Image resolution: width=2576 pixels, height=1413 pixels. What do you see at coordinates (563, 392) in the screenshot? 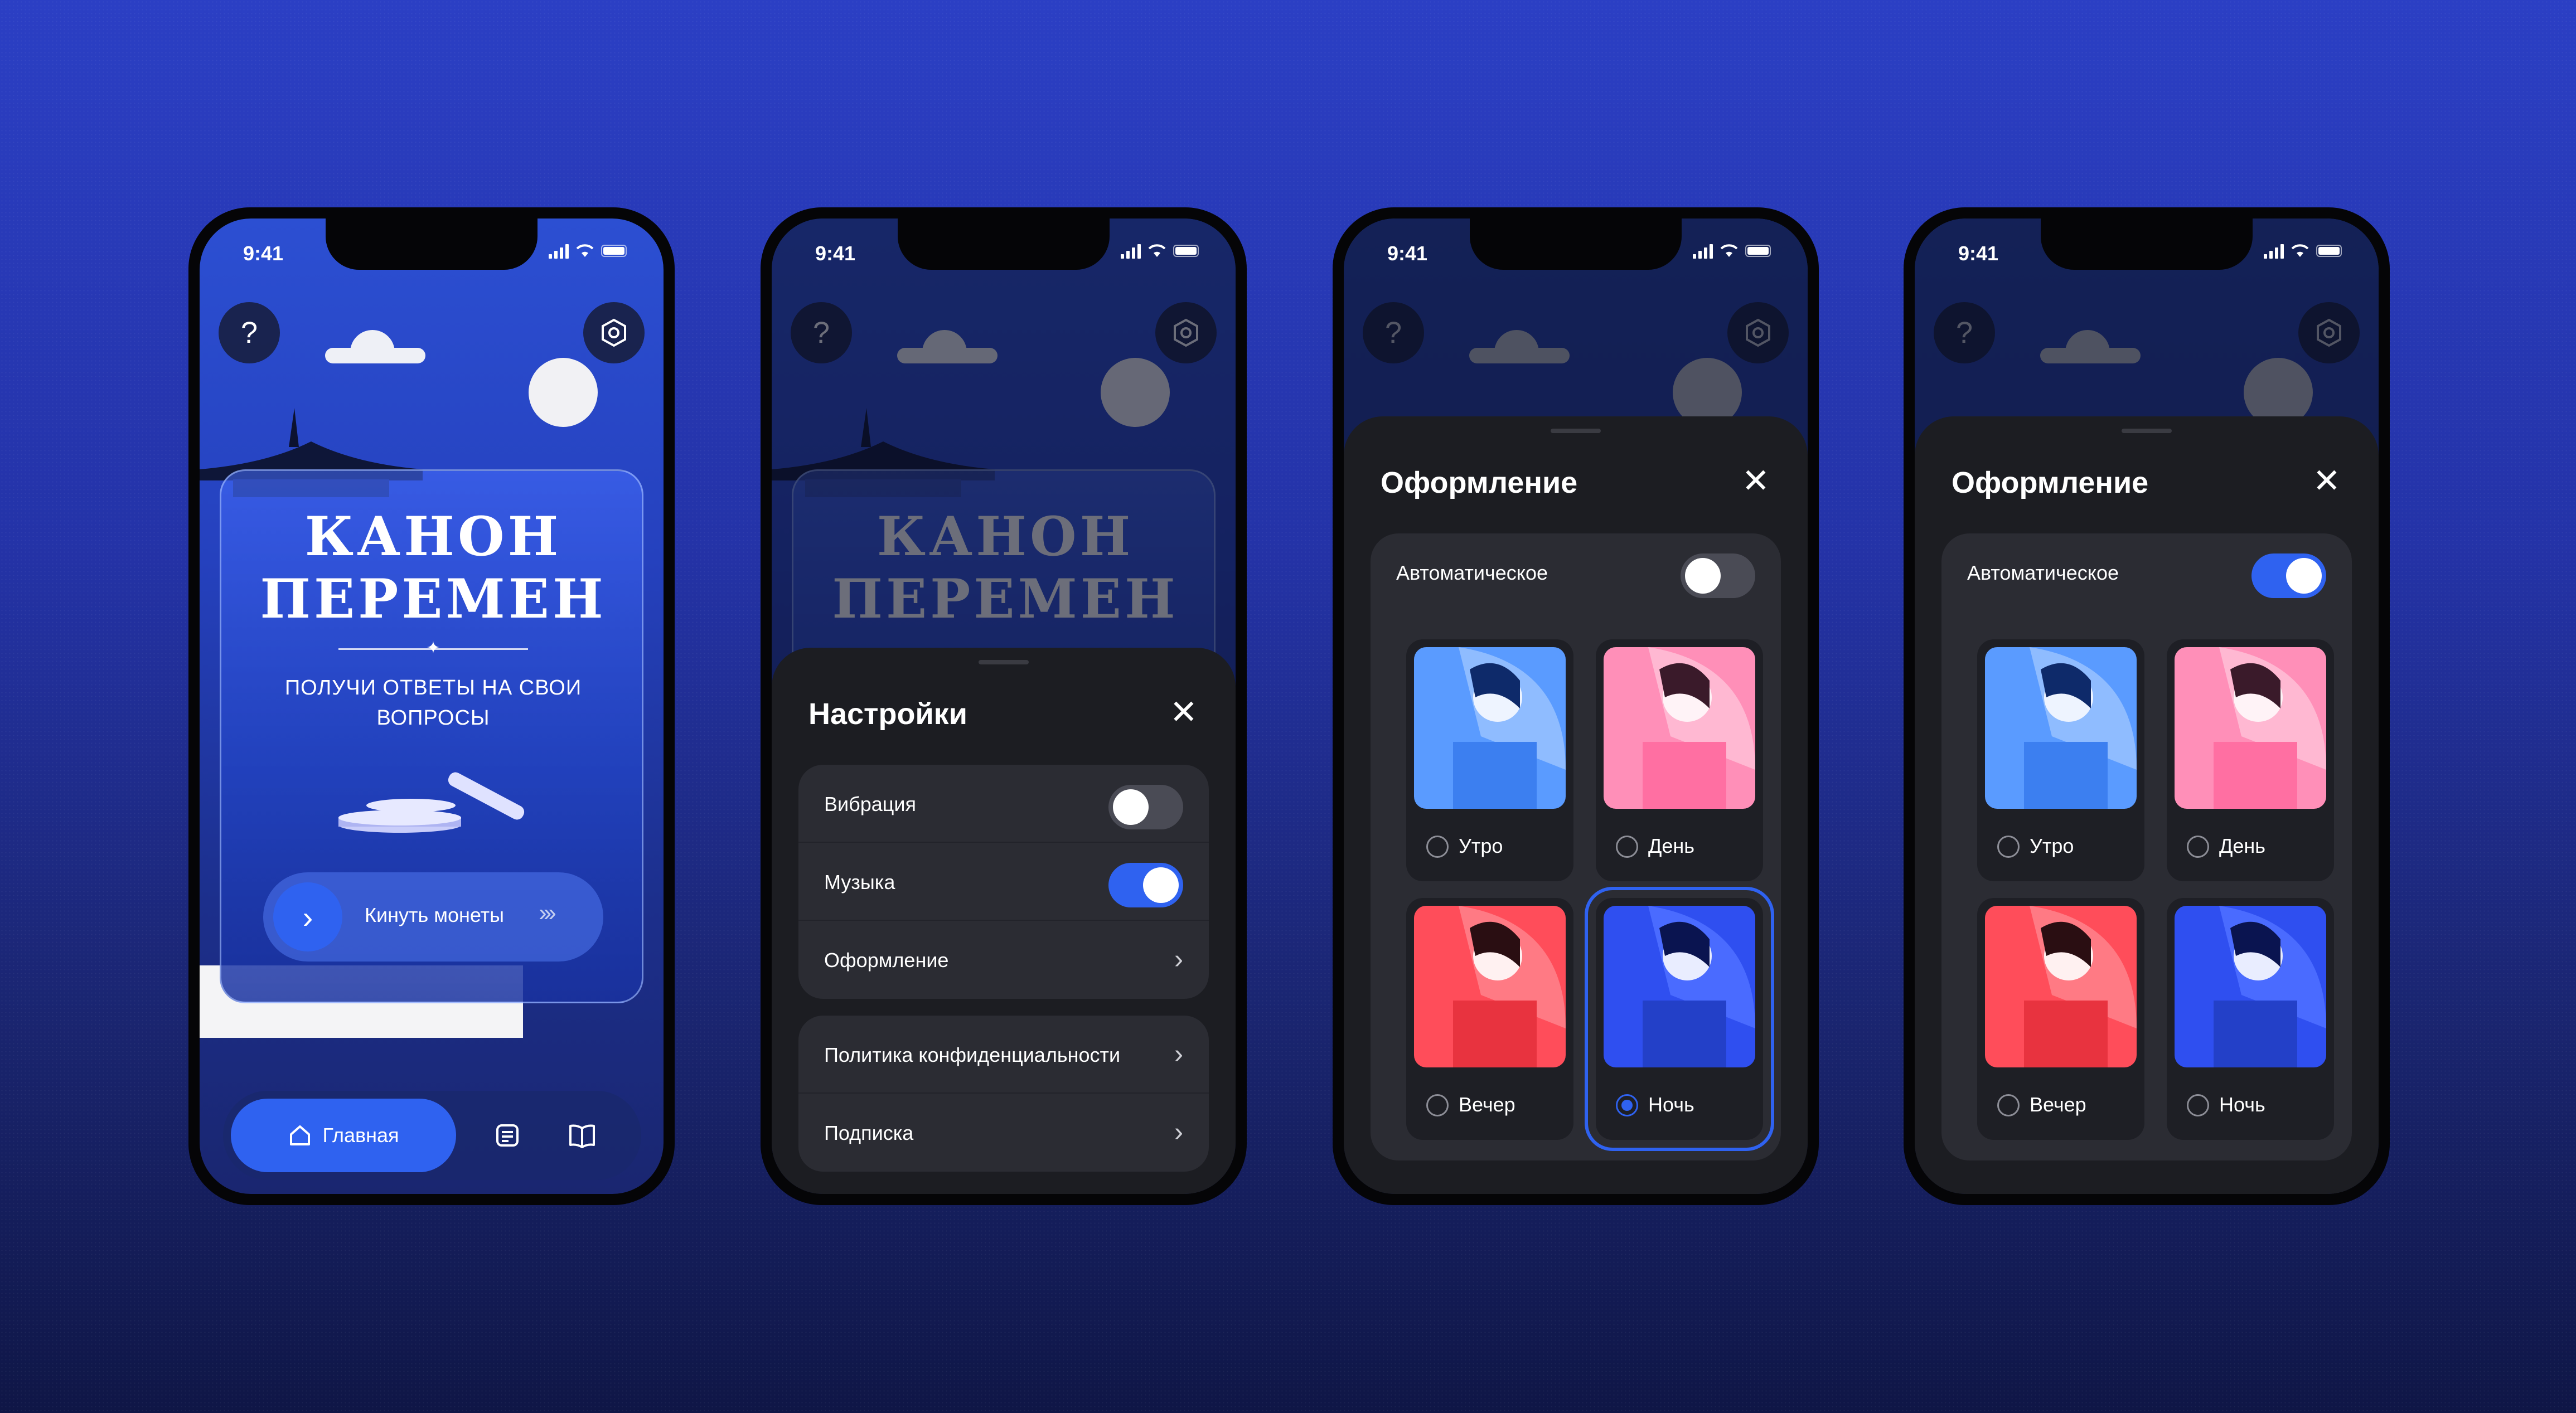
I see `moon` at bounding box center [563, 392].